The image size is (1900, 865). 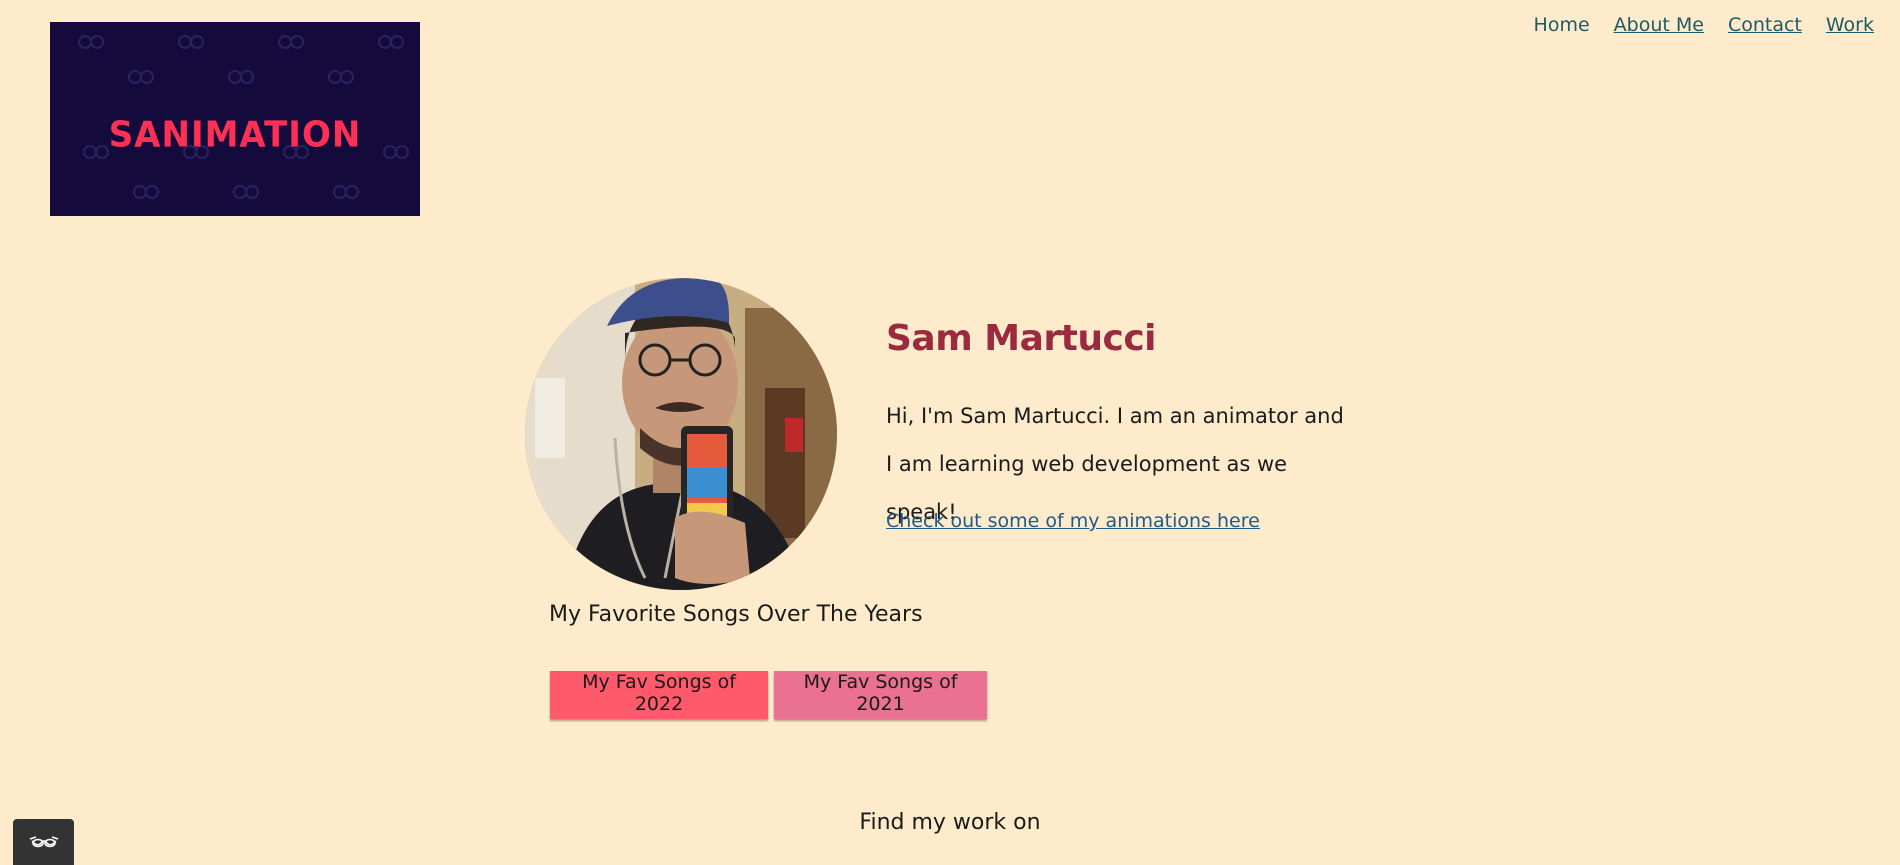 I want to click on find-work-heading: Find my work on, so click(x=950, y=822).